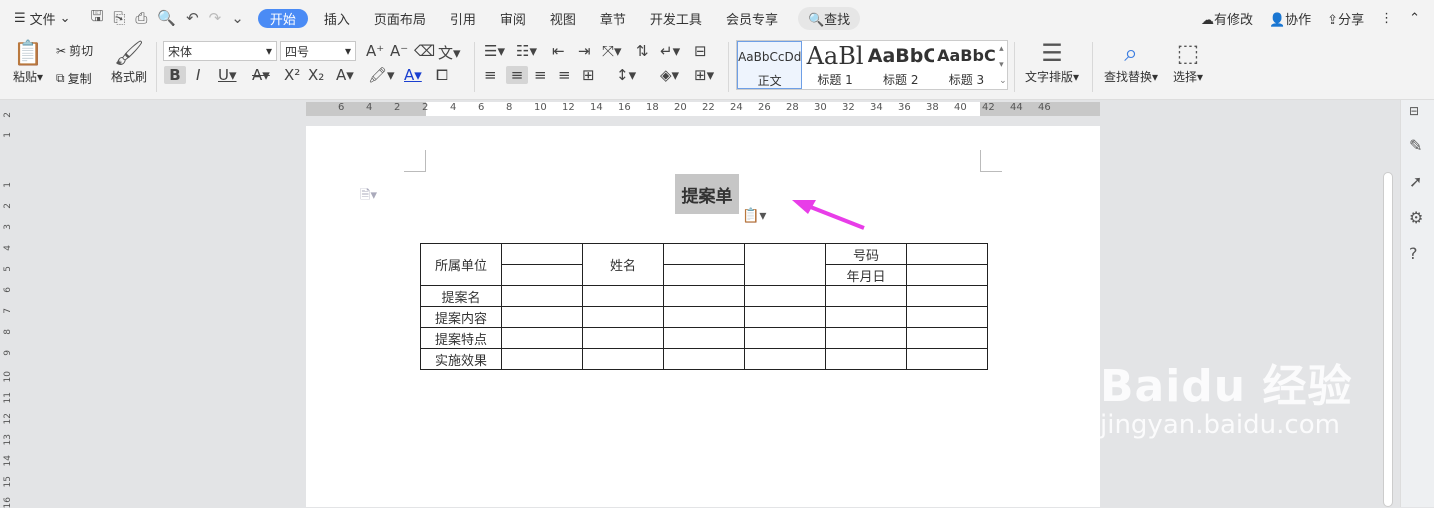 This screenshot has width=1434, height=508. Describe the element at coordinates (381, 75) in the screenshot. I see `highlight-icon: 🖍▾` at that location.